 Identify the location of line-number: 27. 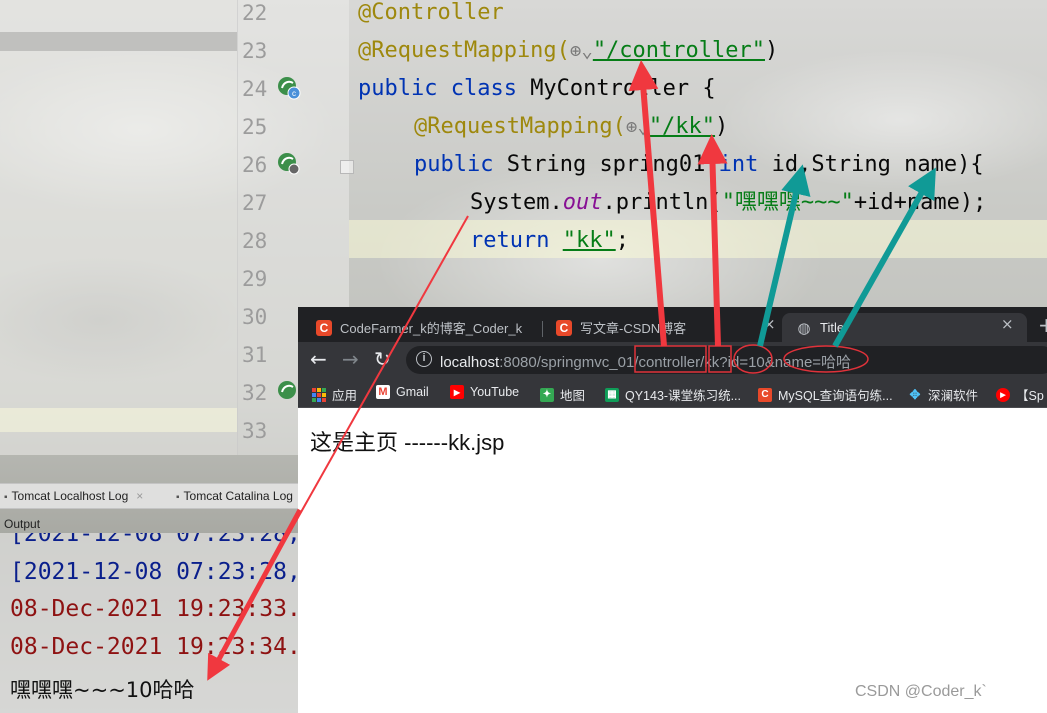
(255, 203).